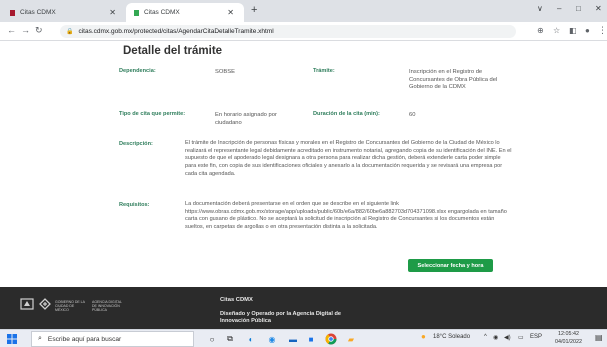 The image size is (607, 347). I want to click on taskbar-search-box: ⌕ Escribe aquí para buscar, so click(112, 339).